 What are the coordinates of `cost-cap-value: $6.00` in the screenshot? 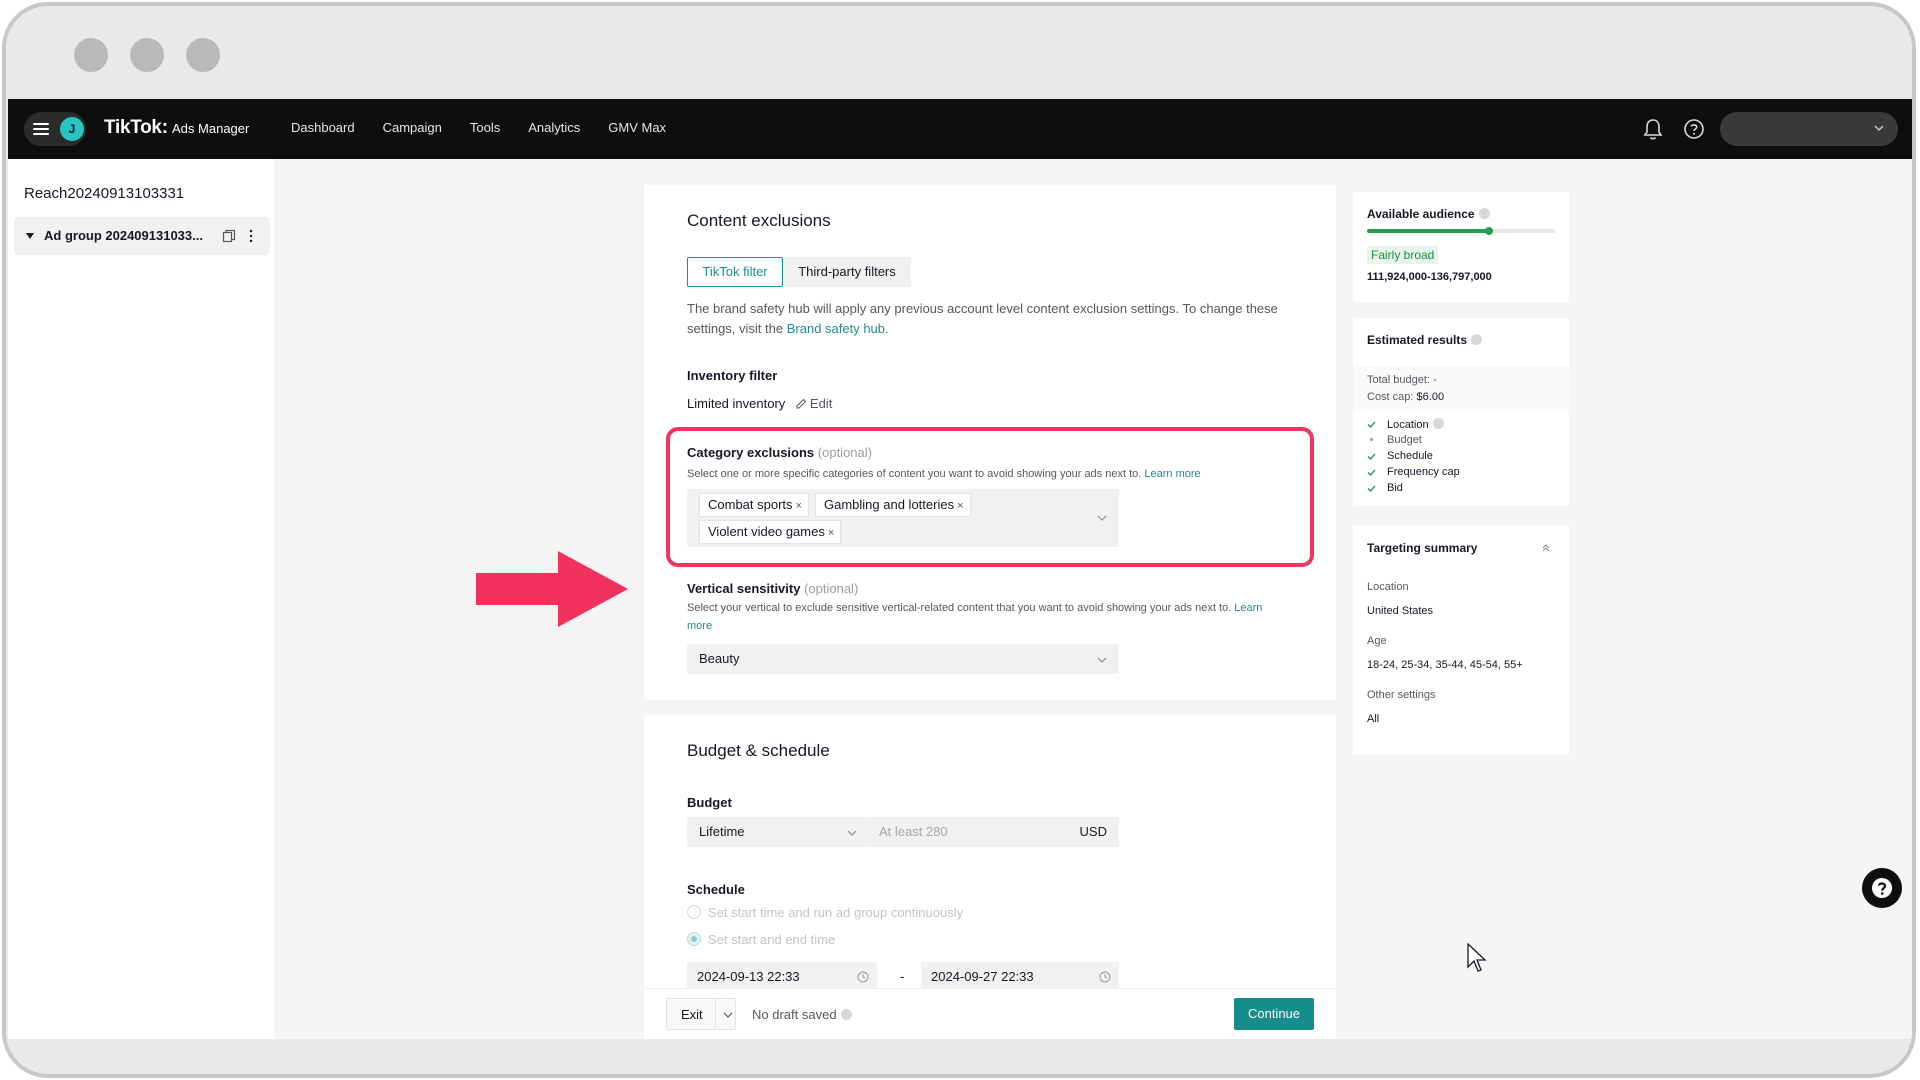 It's located at (1430, 397).